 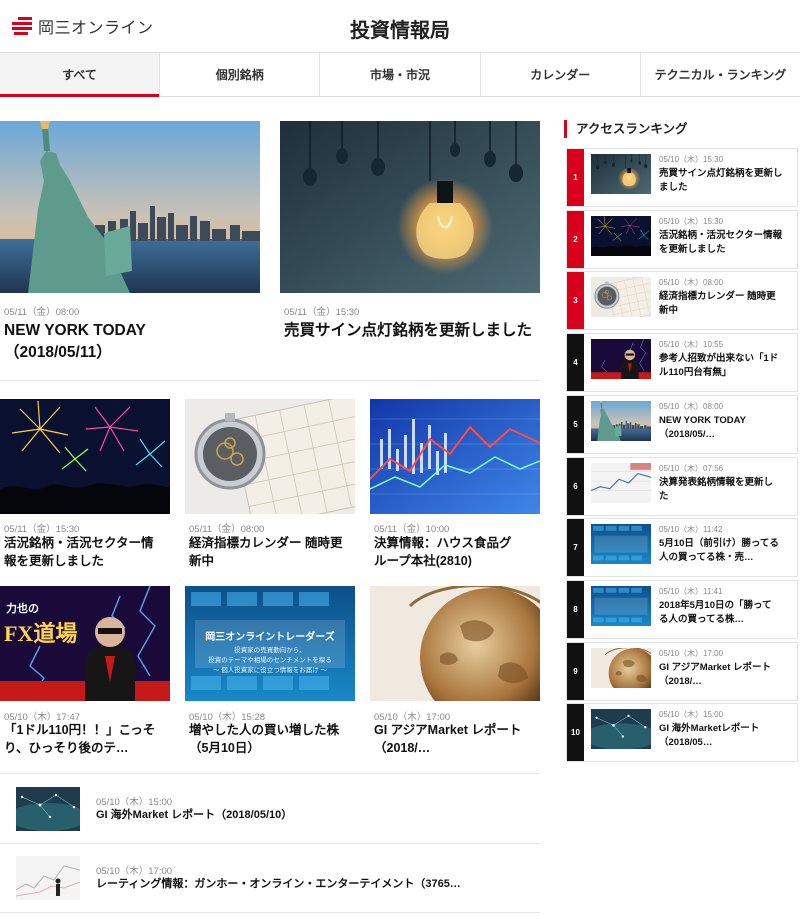 I want to click on article-title: 増やした人の買い増した株 （5月10日）, so click(x=264, y=739).